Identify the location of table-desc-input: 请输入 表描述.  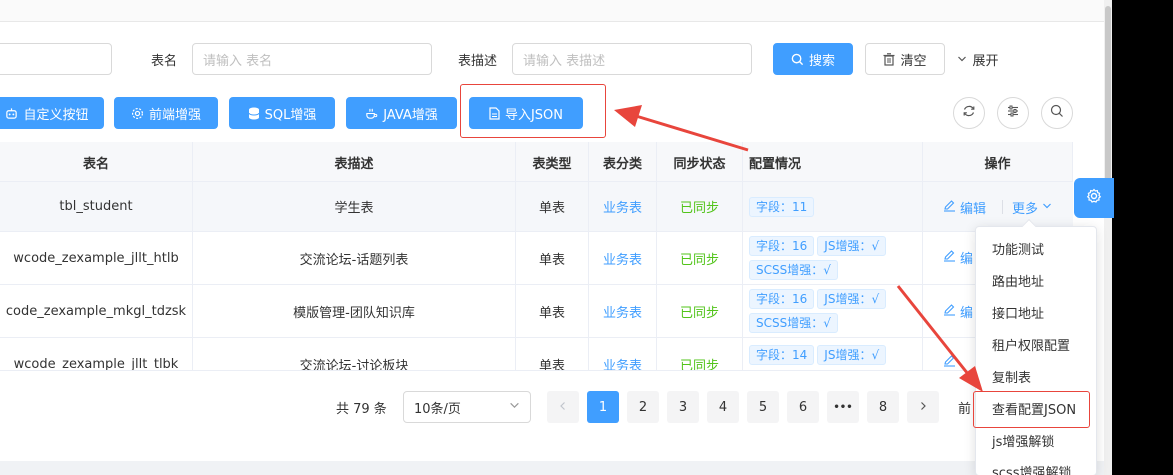
(632, 59).